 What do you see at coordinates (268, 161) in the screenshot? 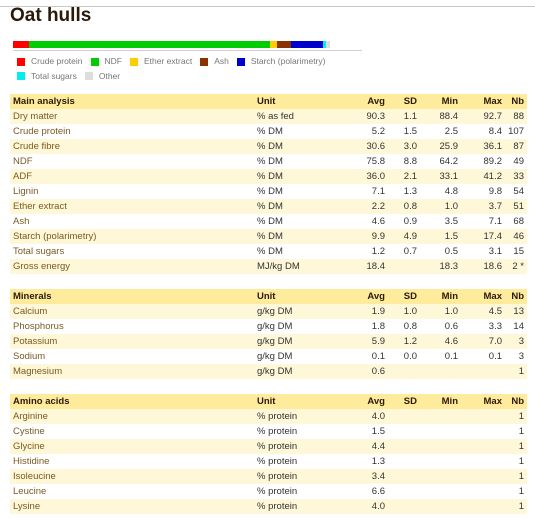
I see `table-row: NDF % DM 75.8 8.8 64.2 89.2 49` at bounding box center [268, 161].